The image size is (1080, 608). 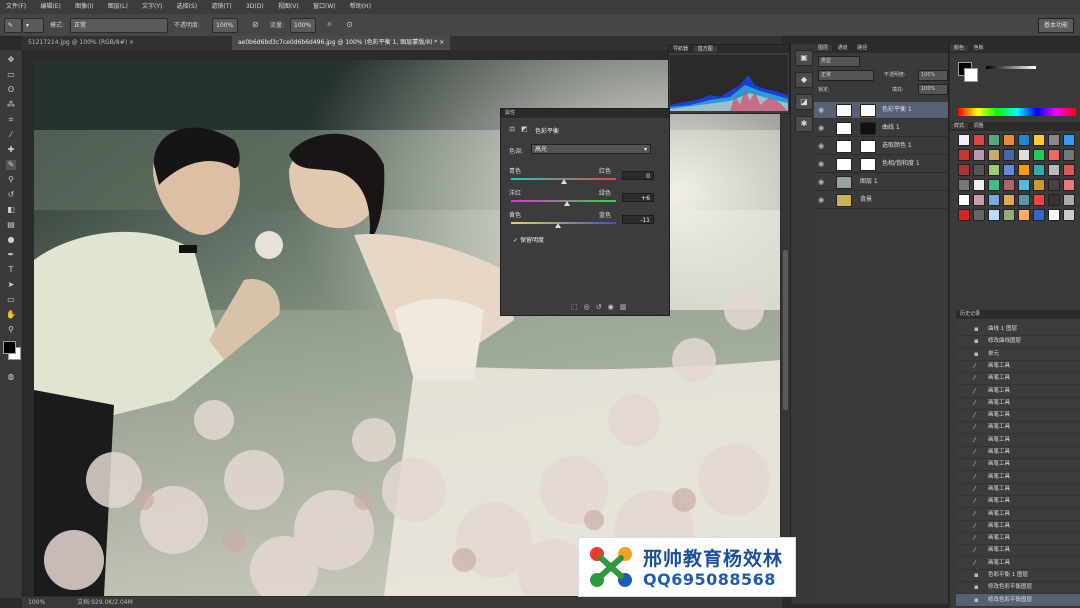 I want to click on zoom-level: 100%, so click(x=36, y=602).